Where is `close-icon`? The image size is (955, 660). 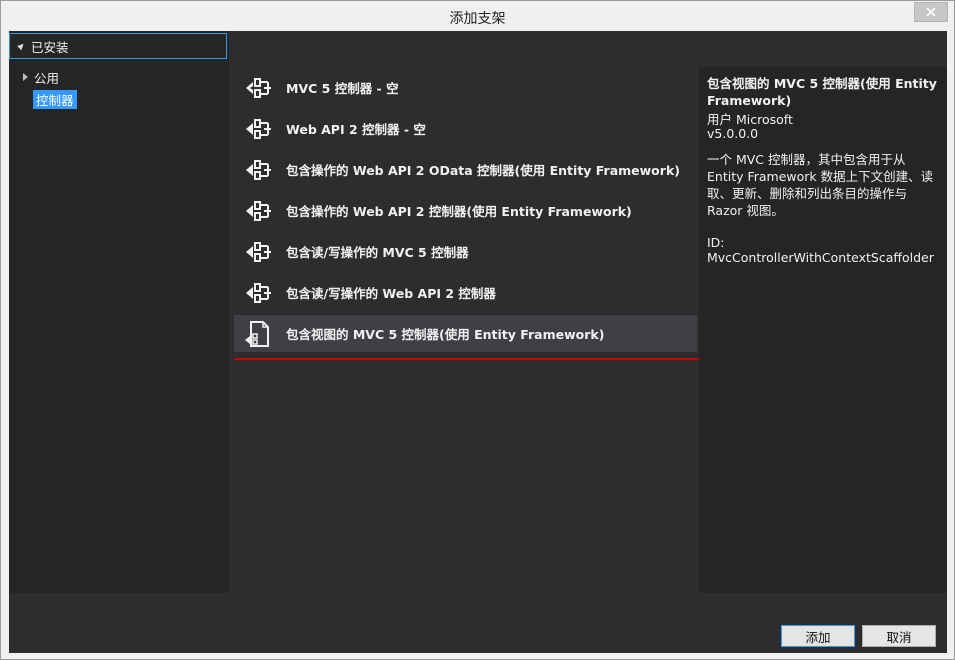 close-icon is located at coordinates (931, 12).